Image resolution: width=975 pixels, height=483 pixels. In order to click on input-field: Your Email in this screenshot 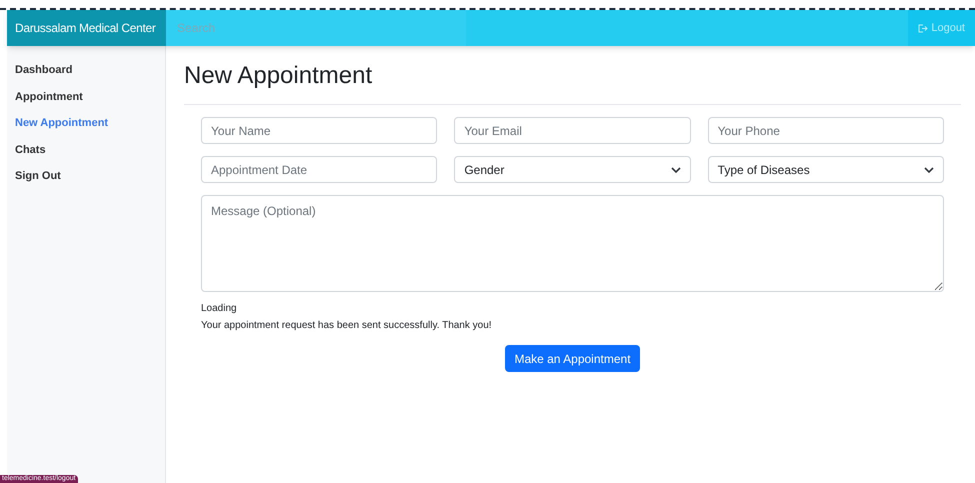, I will do `click(572, 130)`.